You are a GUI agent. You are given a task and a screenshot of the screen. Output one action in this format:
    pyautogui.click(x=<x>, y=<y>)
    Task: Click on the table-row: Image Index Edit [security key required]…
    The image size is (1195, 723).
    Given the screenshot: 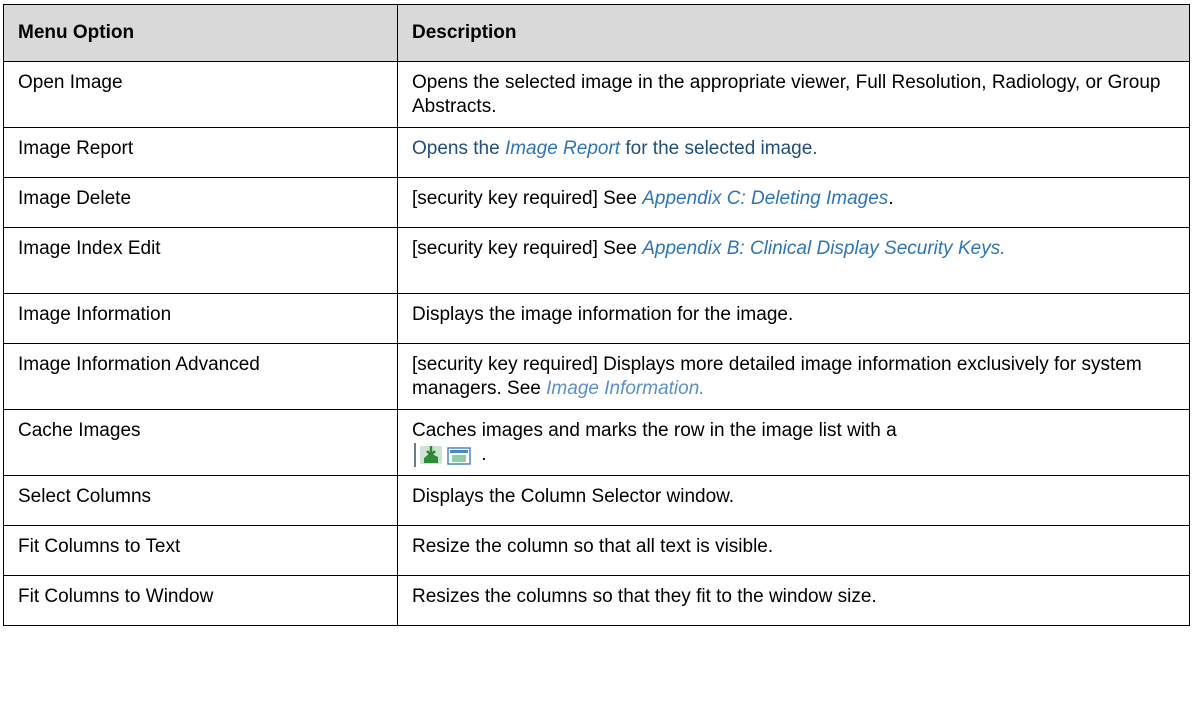 What is the action you would take?
    pyautogui.click(x=596, y=260)
    